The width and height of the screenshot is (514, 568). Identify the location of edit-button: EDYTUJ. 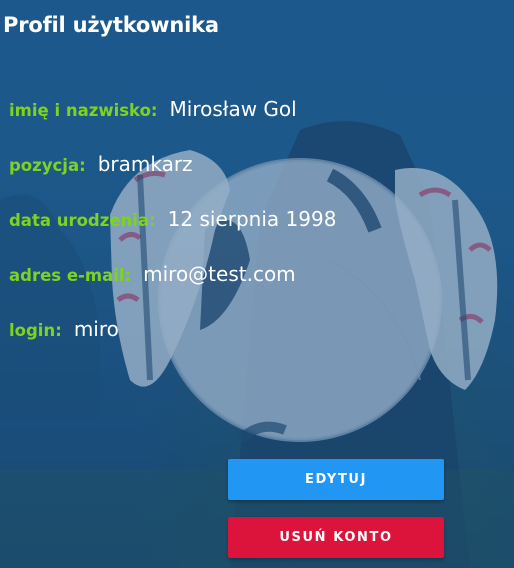
(336, 479).